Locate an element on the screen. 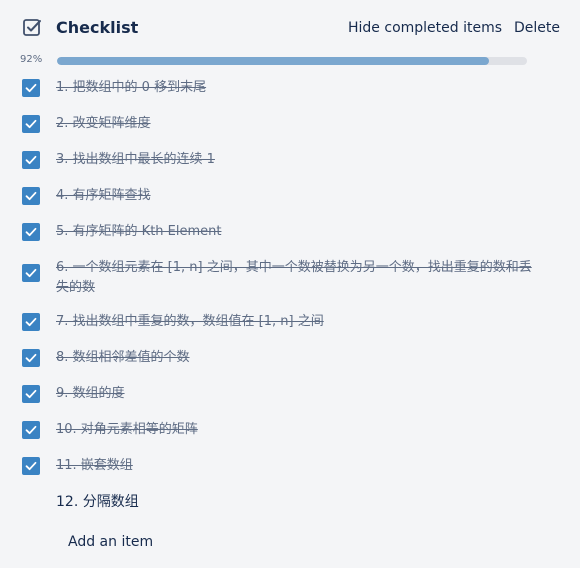 The width and height of the screenshot is (580, 568). checklist-item-text: 11. 嵌套数组 is located at coordinates (295, 466).